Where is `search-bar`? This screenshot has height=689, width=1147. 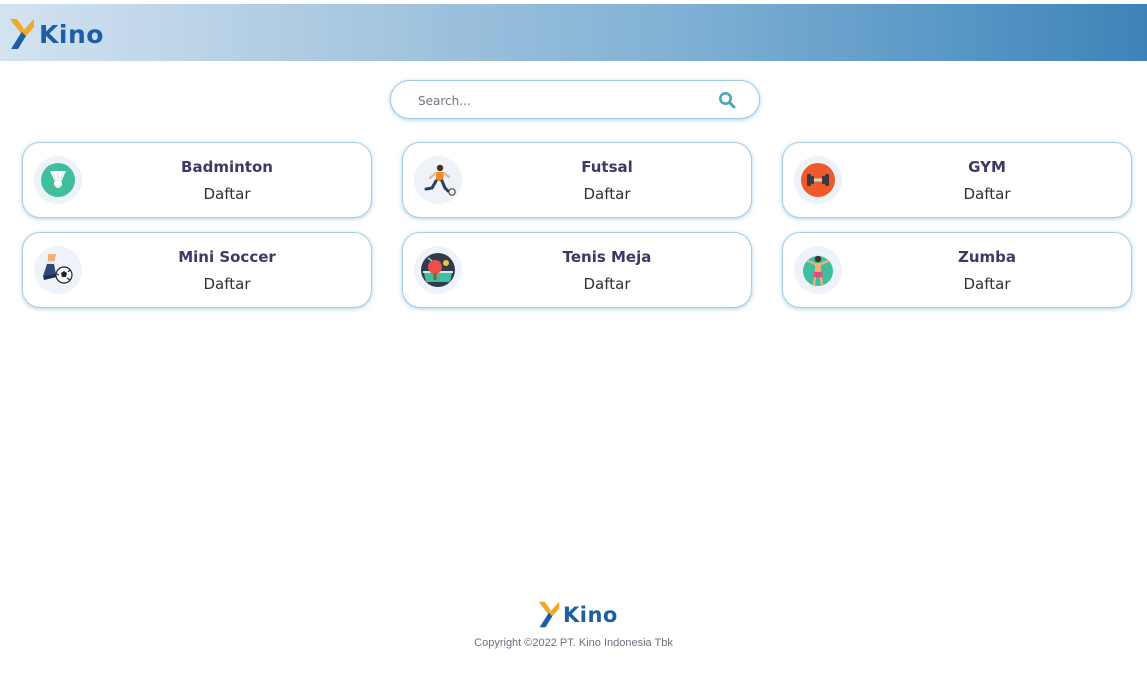
search-bar is located at coordinates (575, 99).